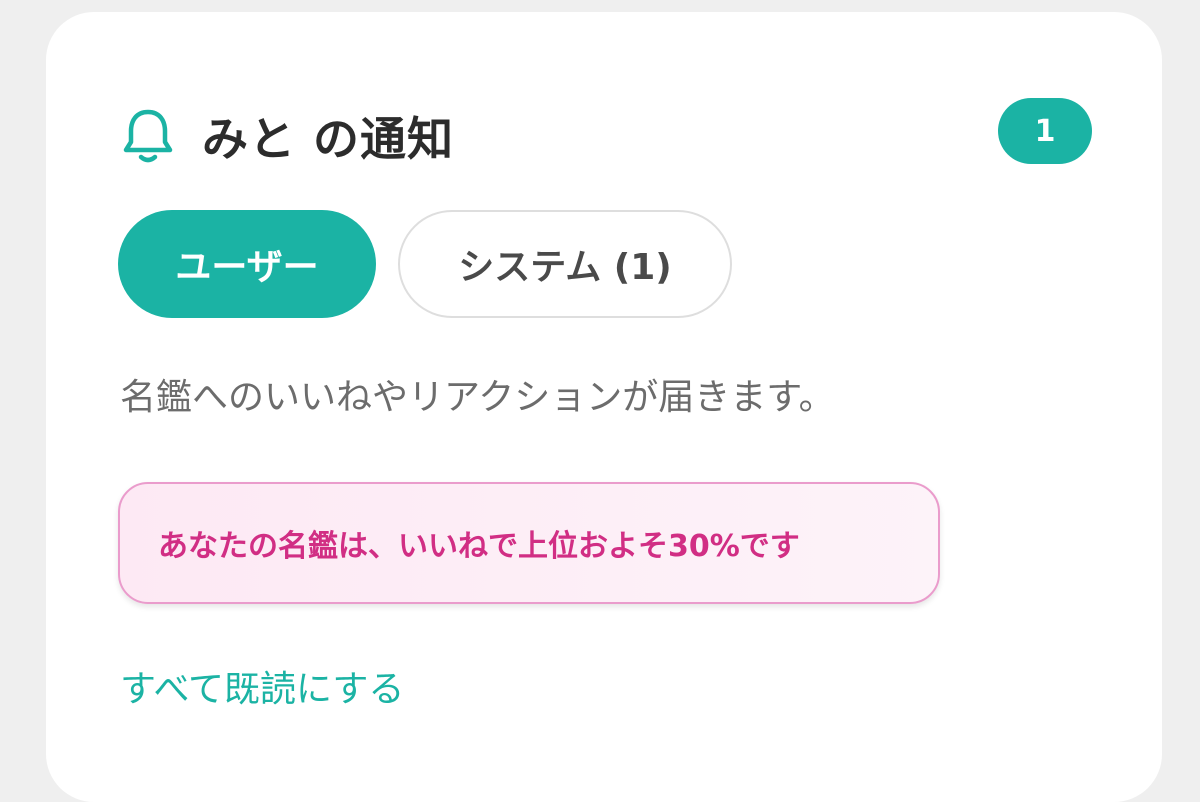  I want to click on tab-system: システム (1), so click(565, 264).